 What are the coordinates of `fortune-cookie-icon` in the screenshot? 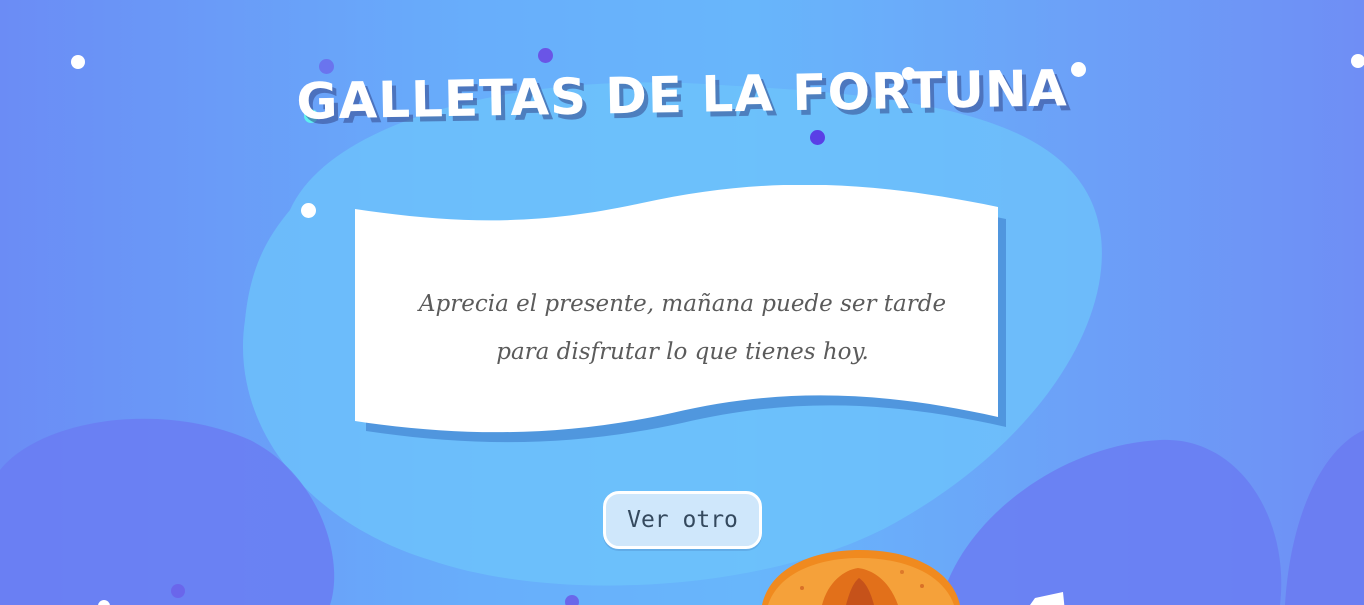 It's located at (862, 576).